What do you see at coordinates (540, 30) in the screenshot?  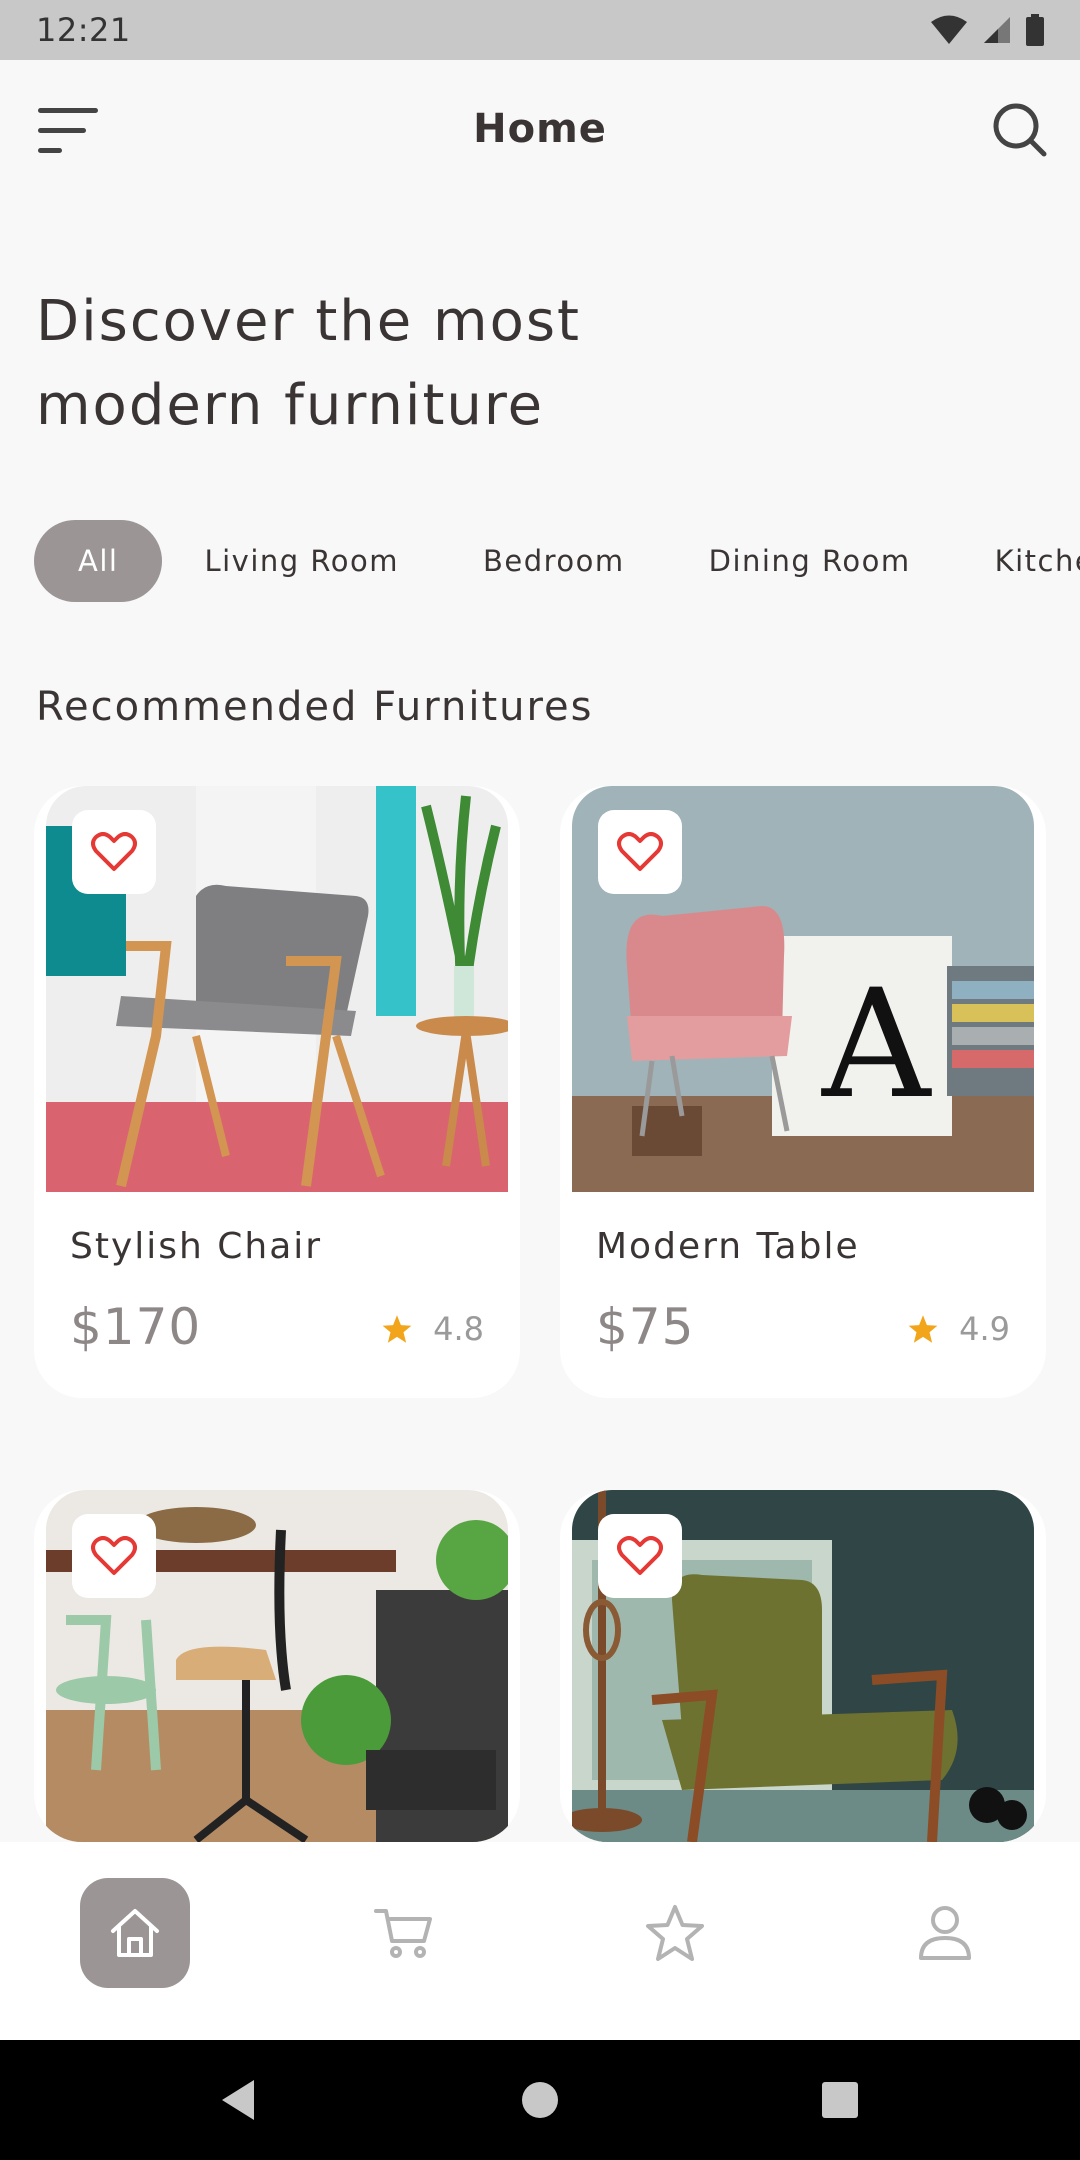 I see `status-bar: 12:21` at bounding box center [540, 30].